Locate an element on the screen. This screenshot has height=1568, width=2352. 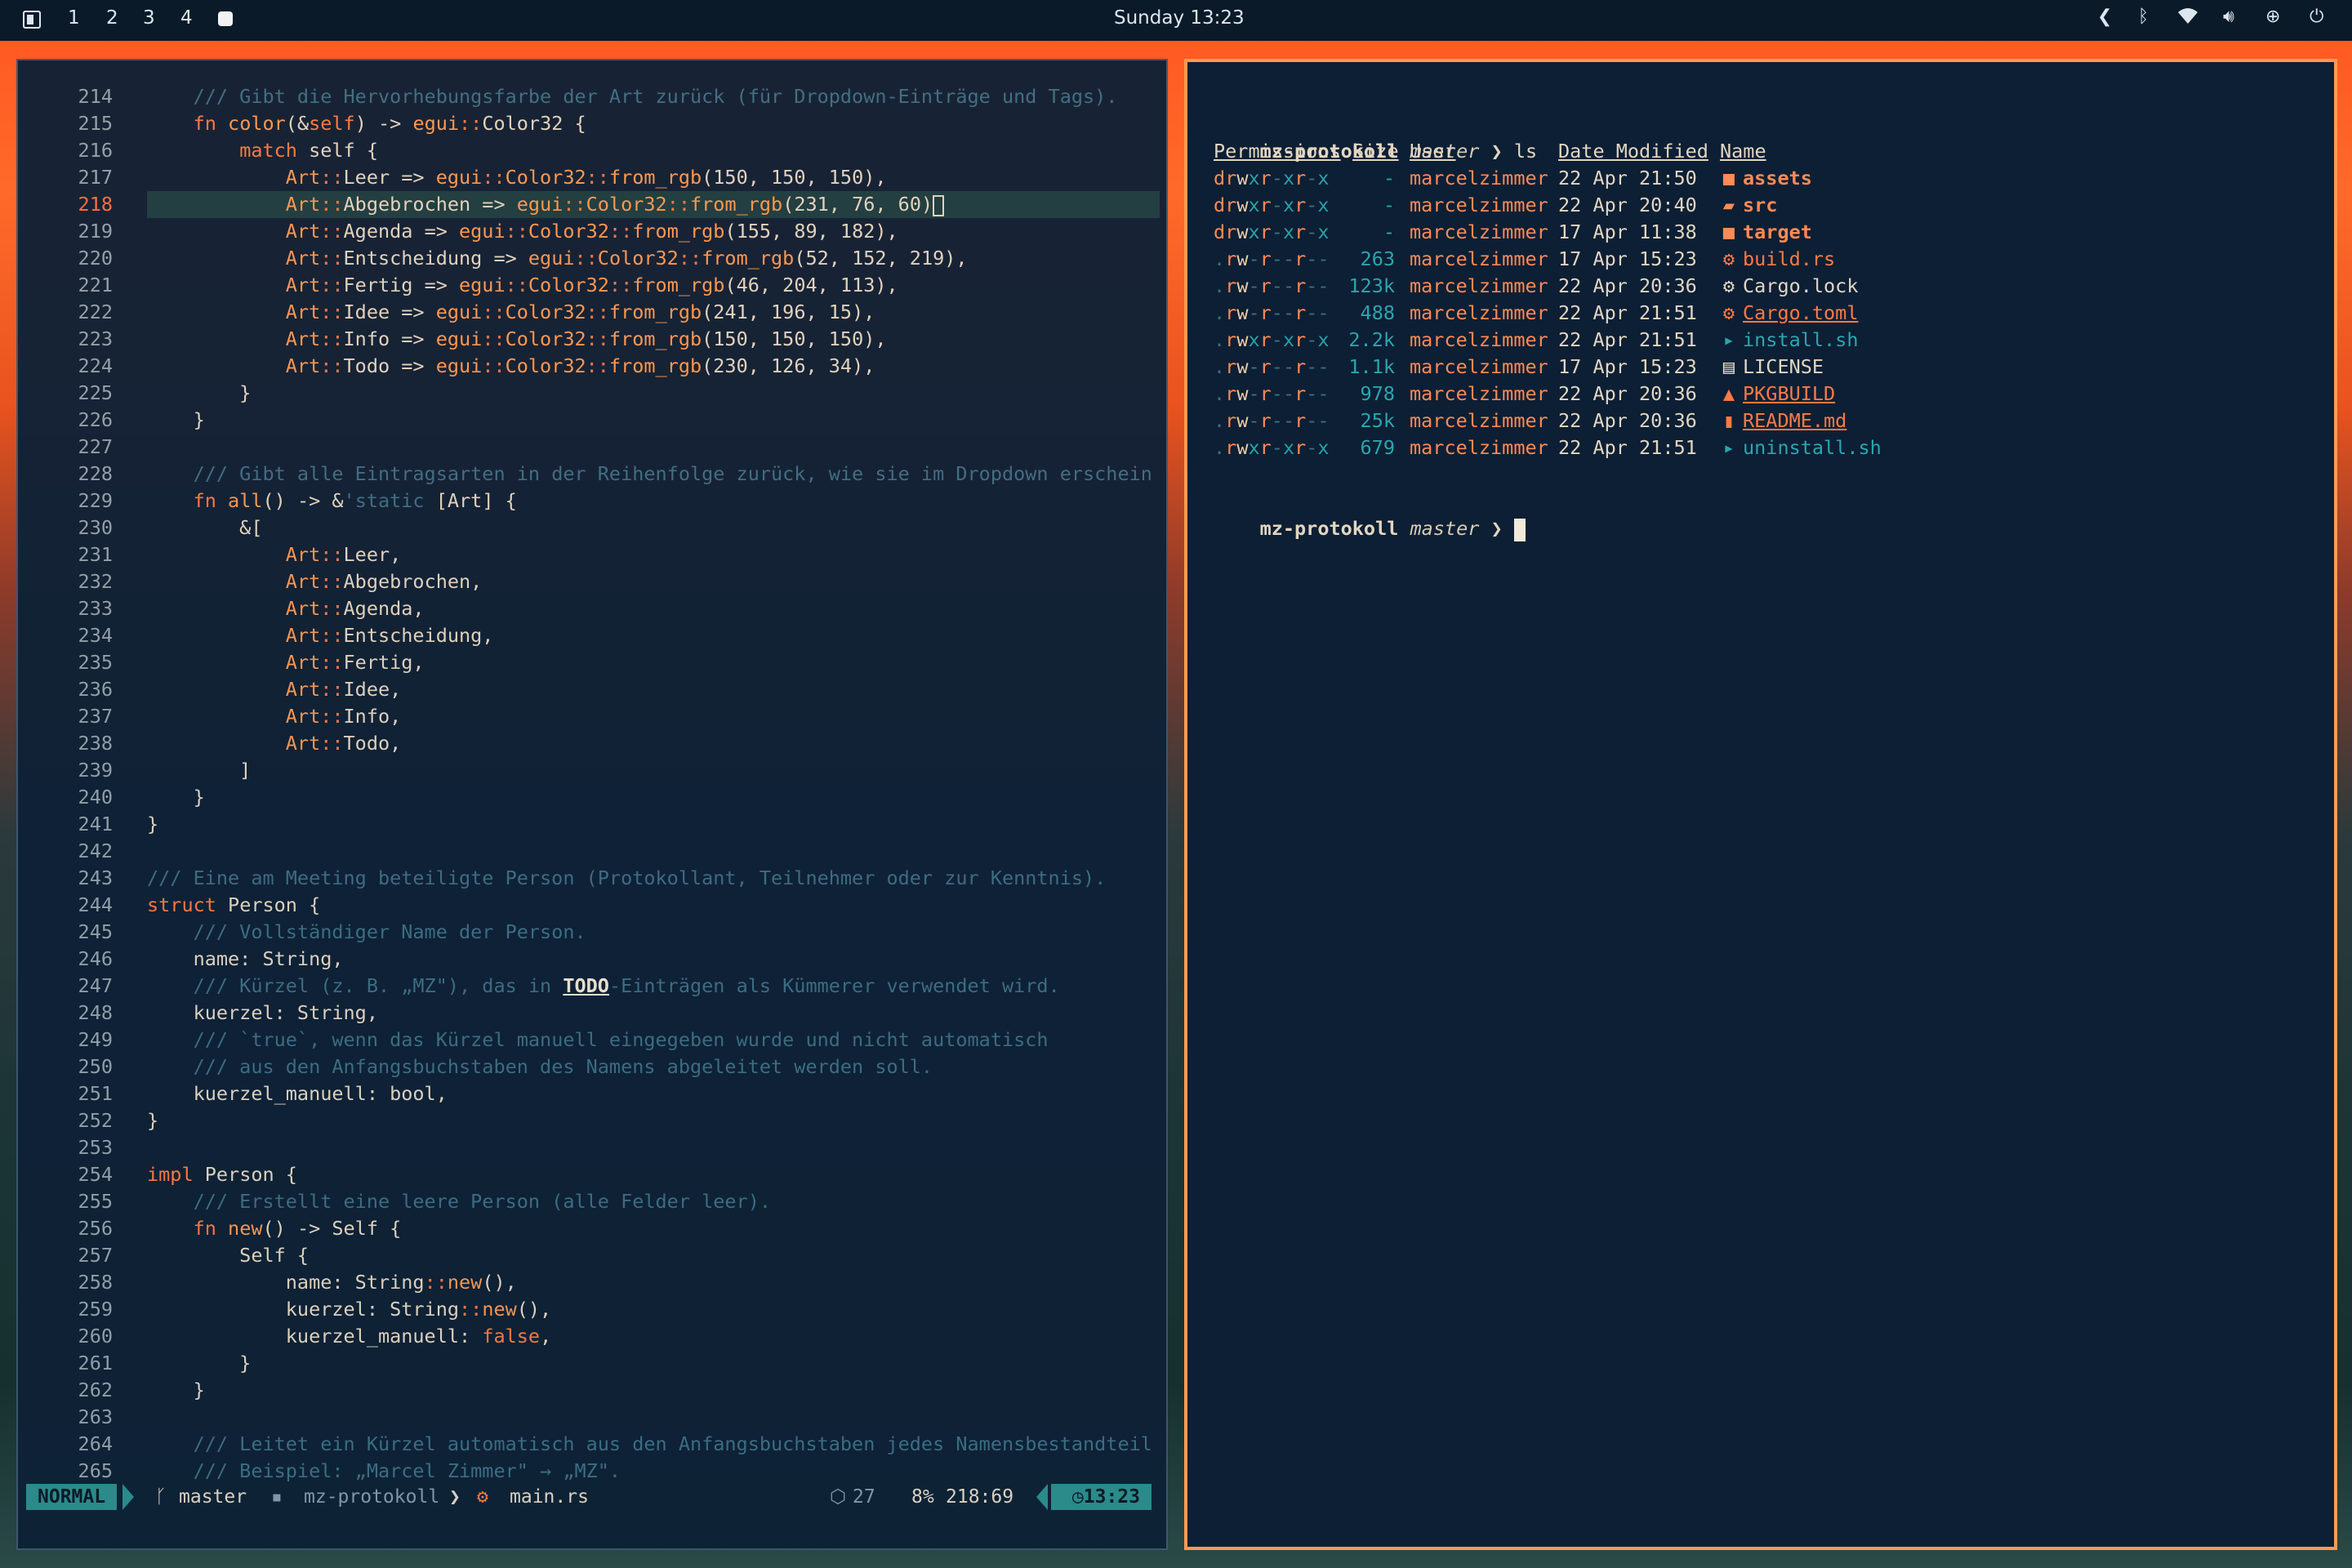
code-line: 260 kuerzel_manuell: false, is located at coordinates (577, 1336).